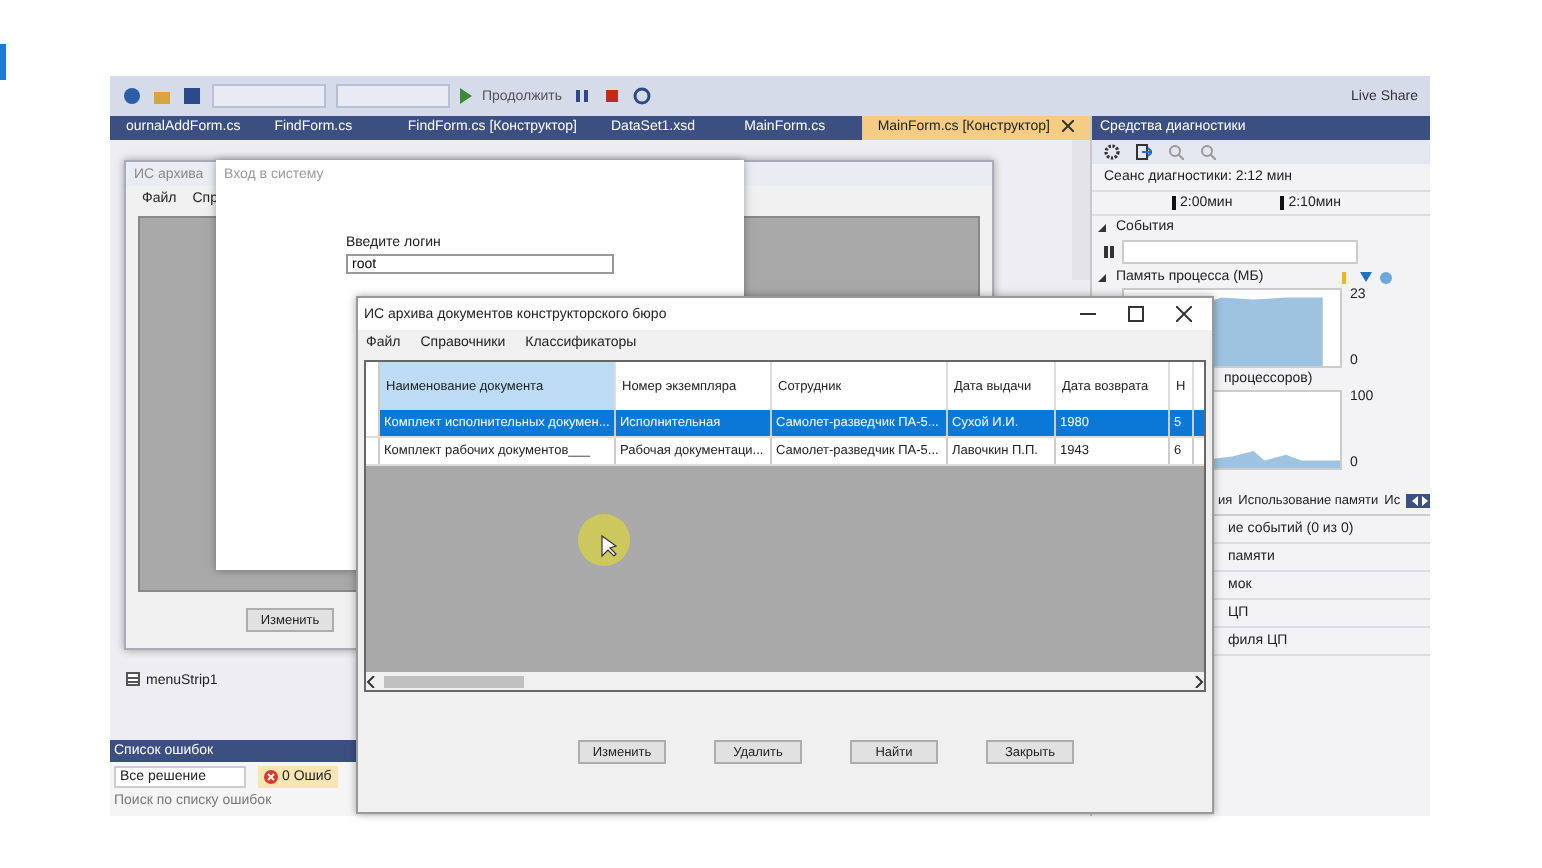 The image size is (1542, 868). I want to click on scroll-arrows-icon, so click(1418, 501).